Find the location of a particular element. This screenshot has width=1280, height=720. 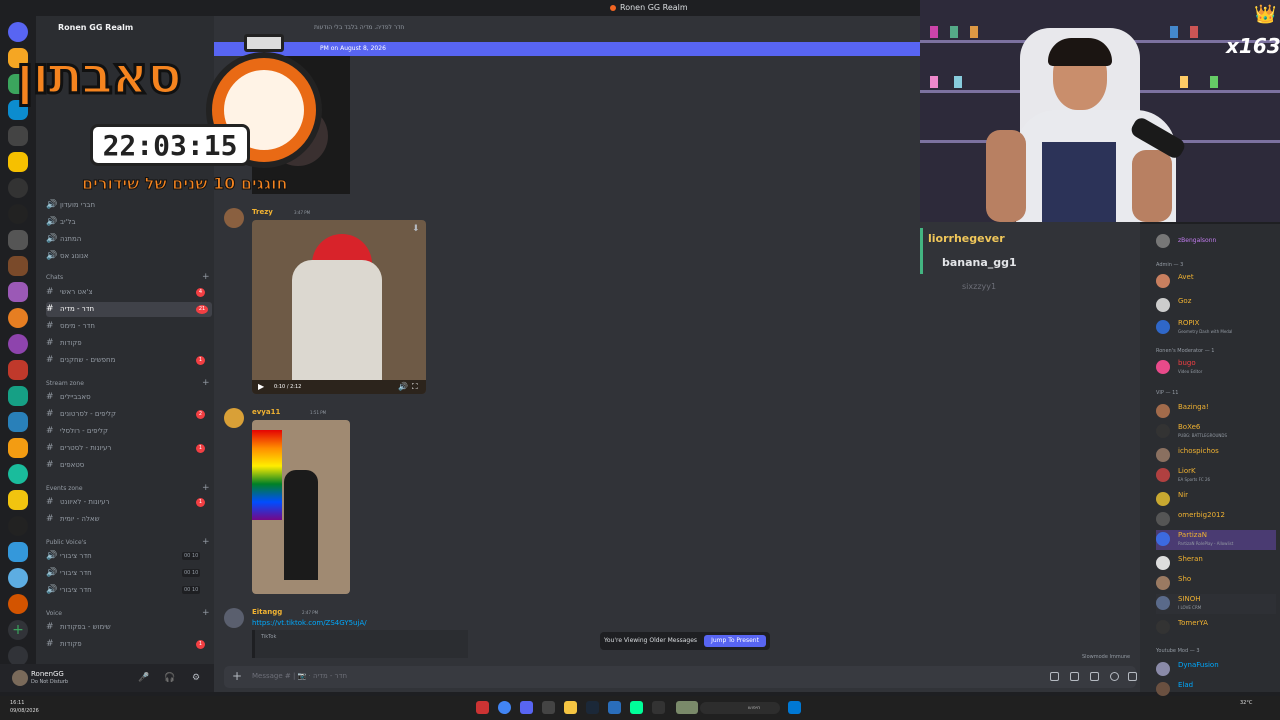

member-item: ROPIX Geometry Dash with Medal is located at coordinates (1218, 328).